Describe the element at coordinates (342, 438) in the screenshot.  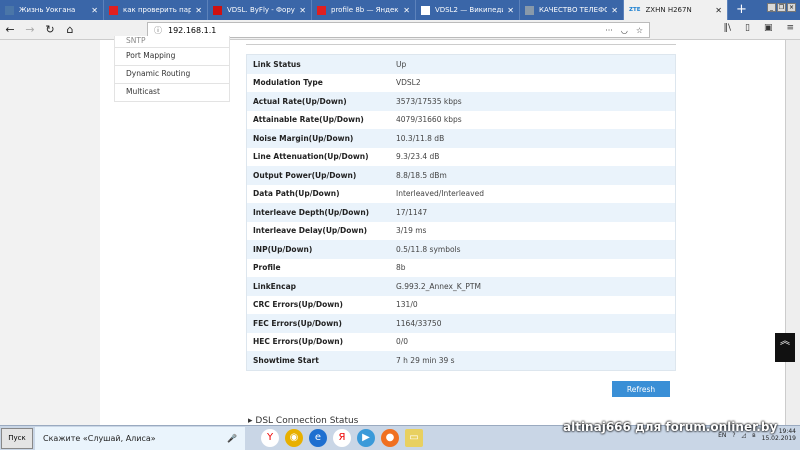
I see `yandex-icon: Я` at that location.